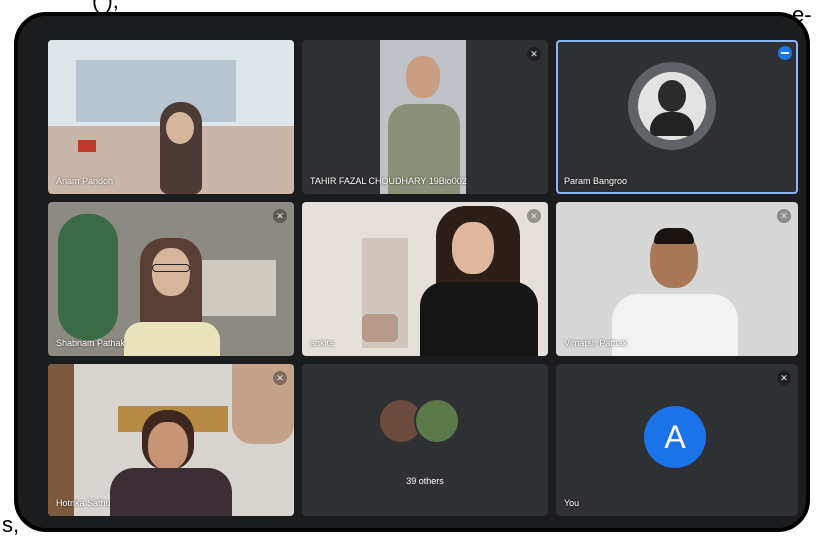  I want to click on participant-name: You, so click(572, 503).